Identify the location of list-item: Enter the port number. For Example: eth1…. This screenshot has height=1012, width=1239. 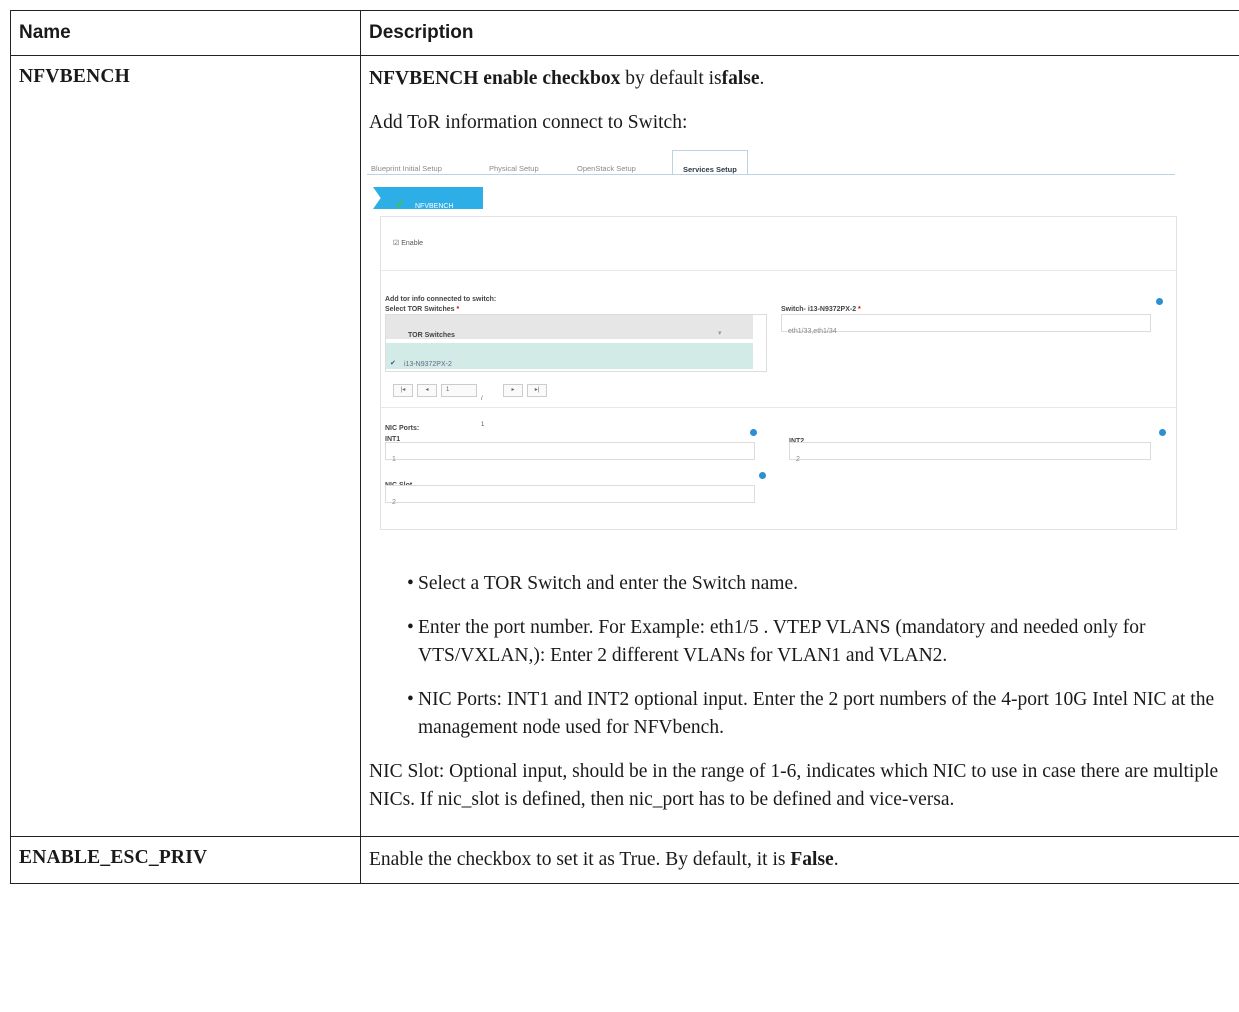
(819, 642).